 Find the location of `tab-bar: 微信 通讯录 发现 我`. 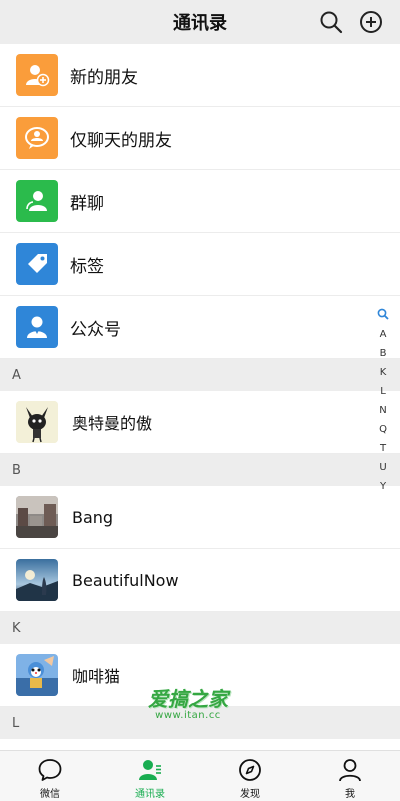

tab-bar: 微信 通讯录 发现 我 is located at coordinates (200, 775).